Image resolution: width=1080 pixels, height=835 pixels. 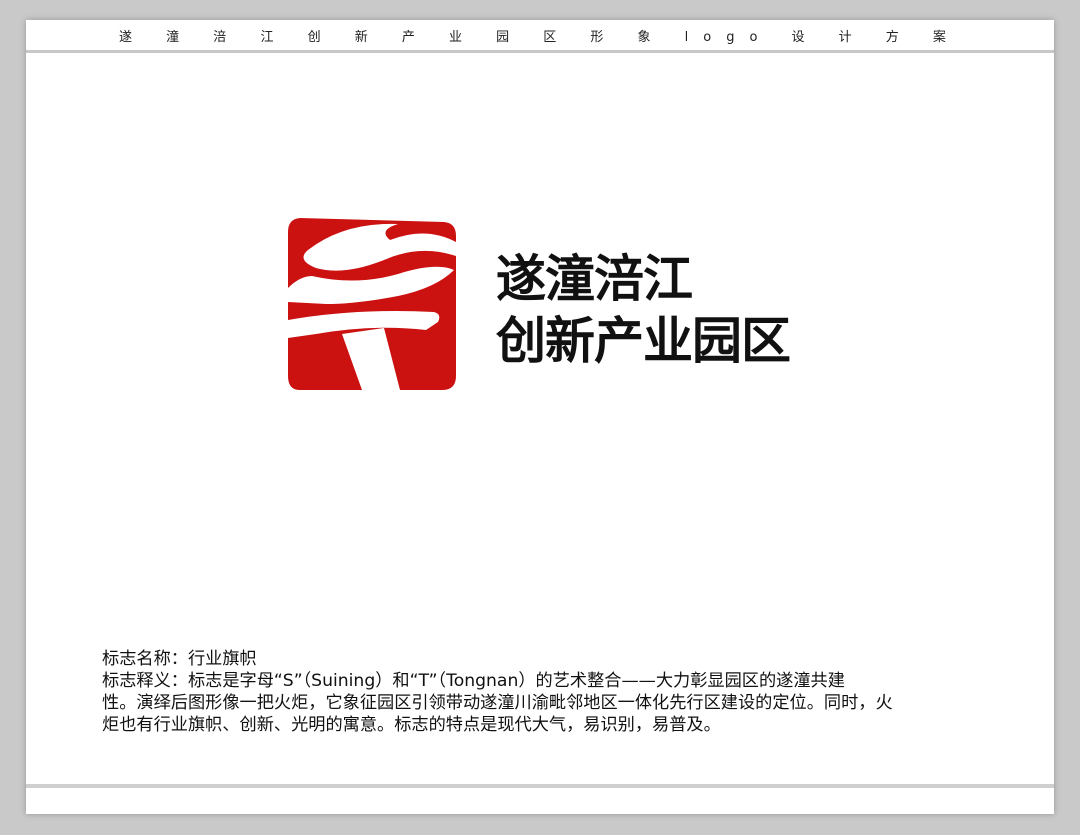 I want to click on bottom-divider, so click(x=540, y=786).